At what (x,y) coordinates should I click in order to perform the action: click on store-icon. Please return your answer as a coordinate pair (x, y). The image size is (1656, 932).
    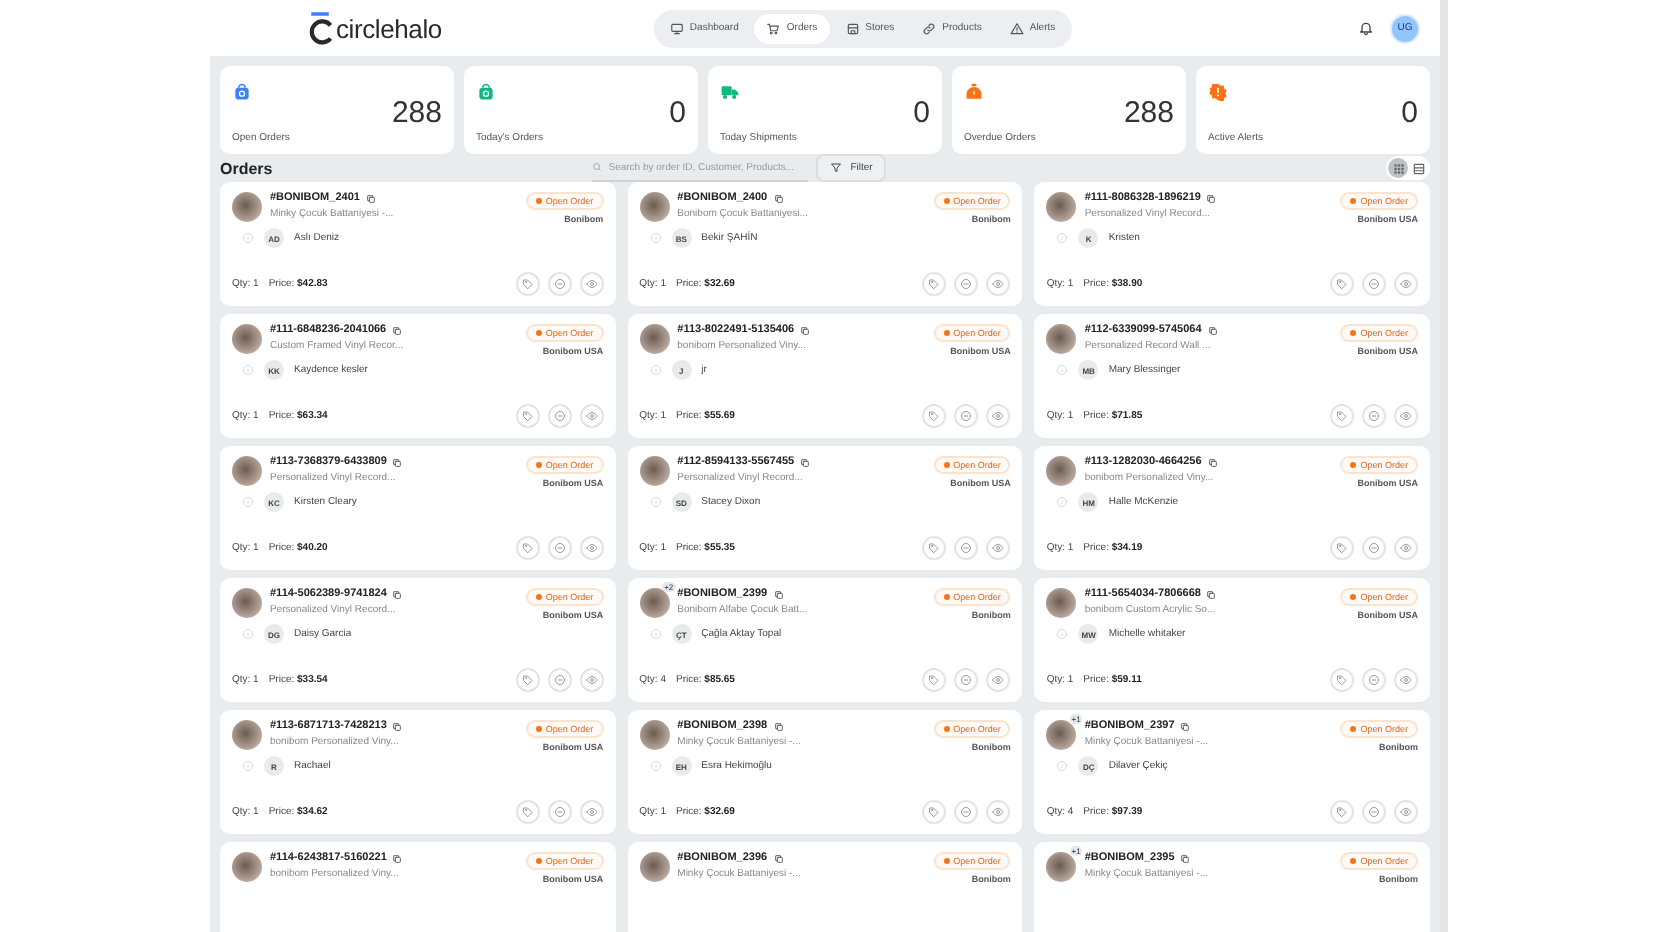
    Looking at the image, I should click on (852, 28).